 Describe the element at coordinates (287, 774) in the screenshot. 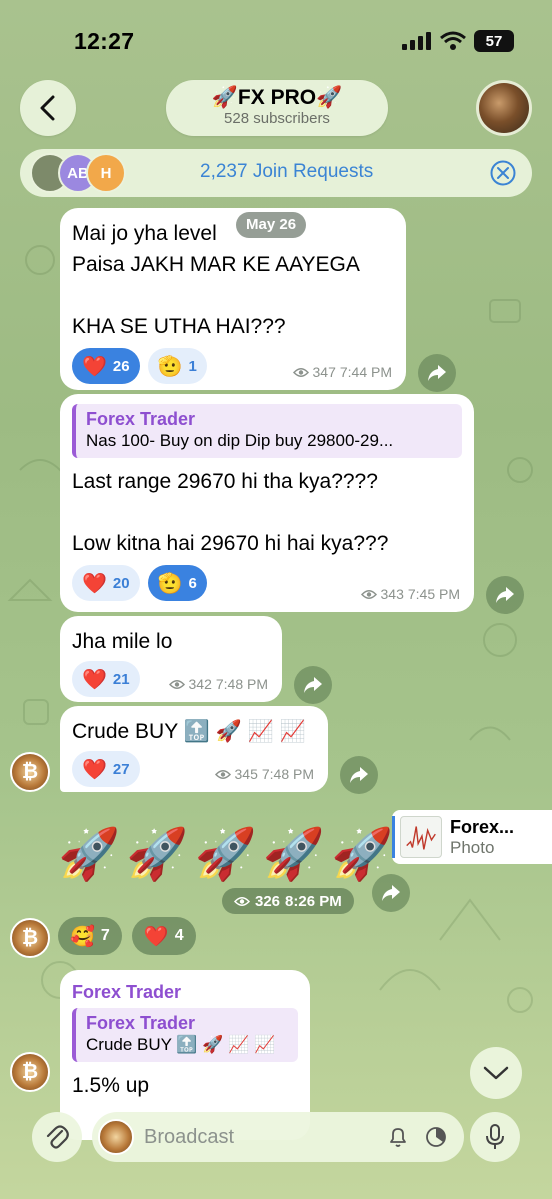

I see `message-time: 7:48 PM` at that location.